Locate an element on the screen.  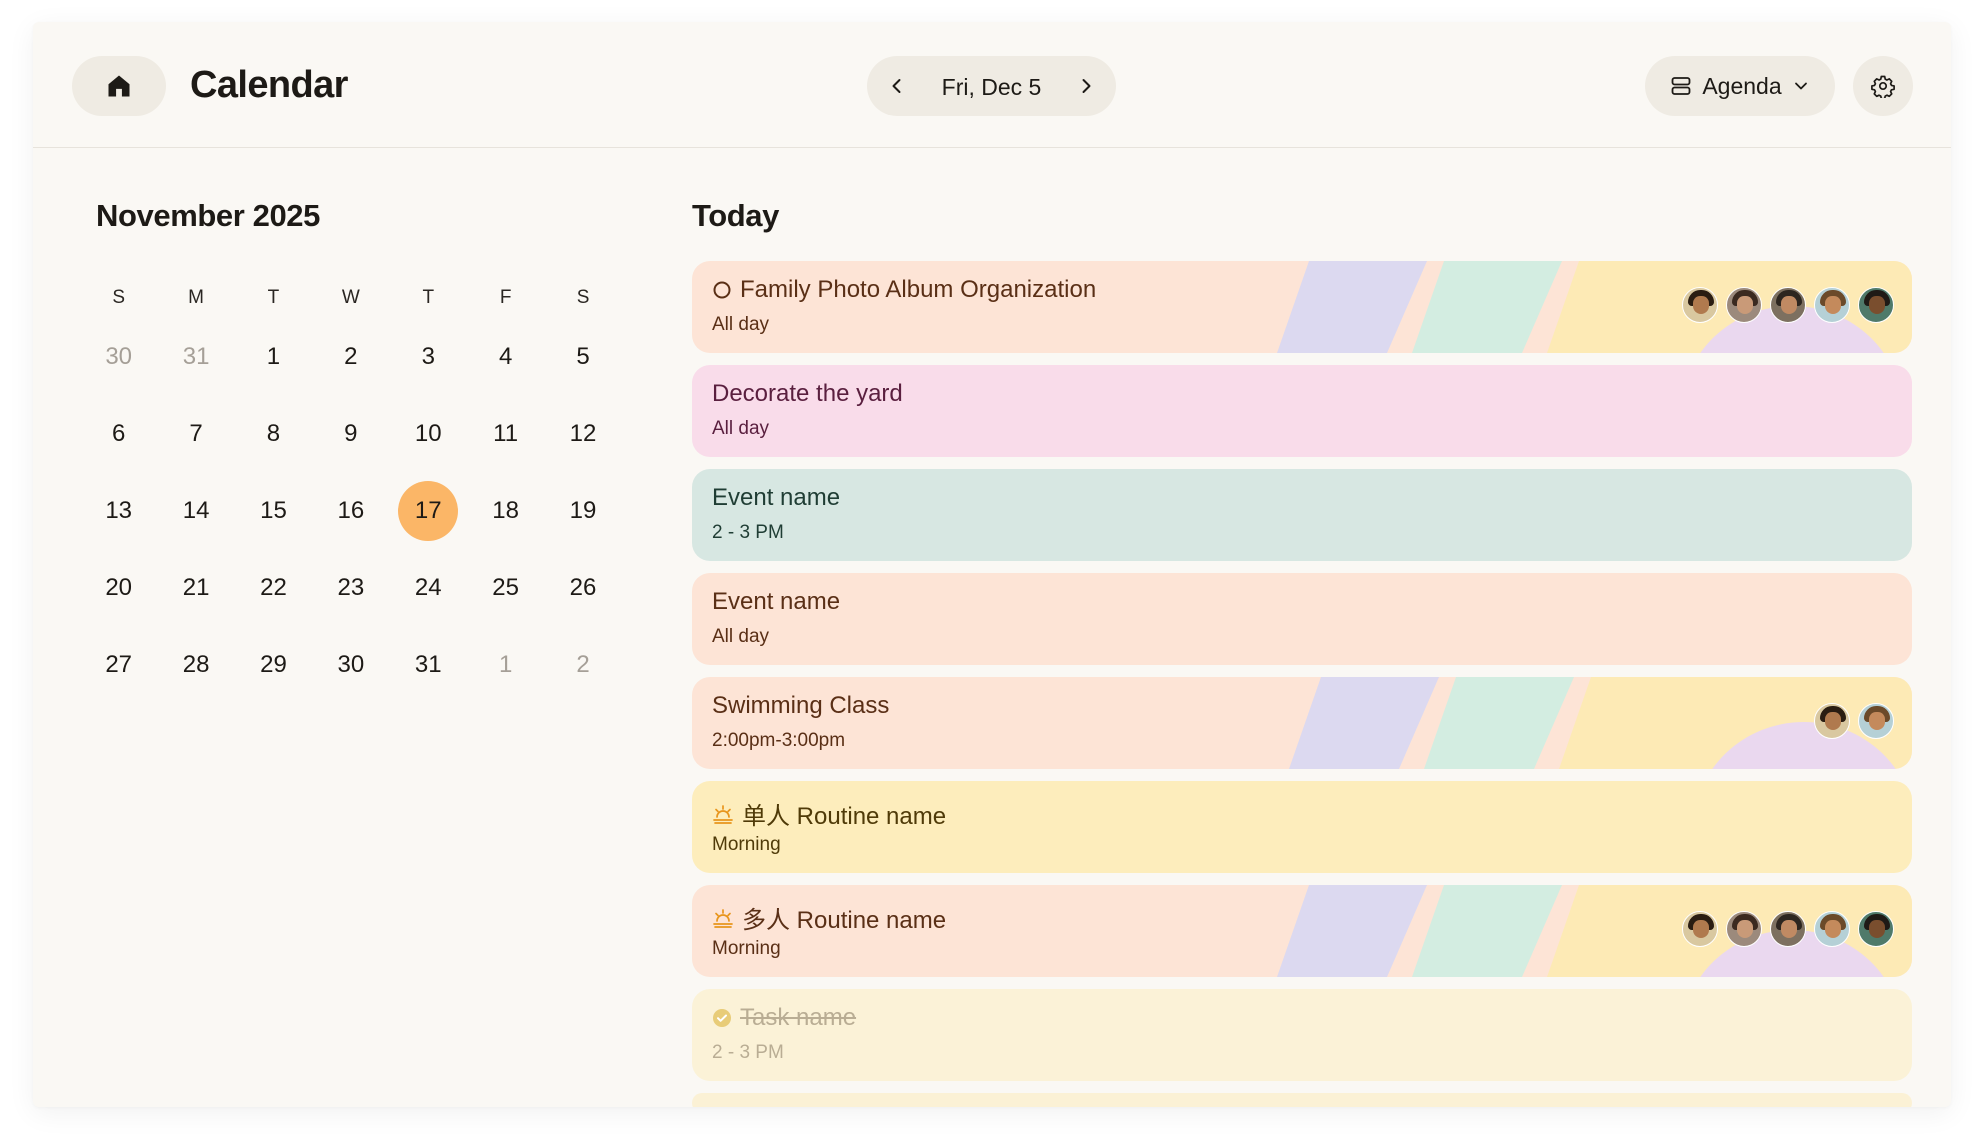
calendar-day: 12 is located at coordinates (583, 434).